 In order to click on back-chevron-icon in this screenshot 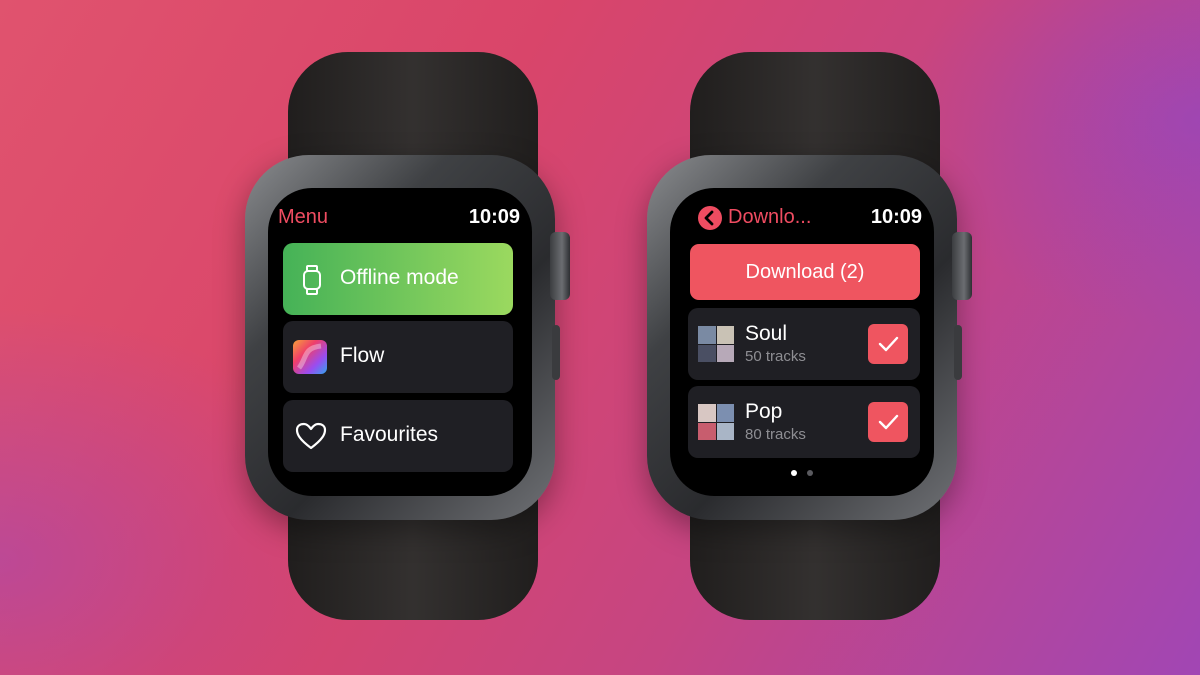, I will do `click(710, 220)`.